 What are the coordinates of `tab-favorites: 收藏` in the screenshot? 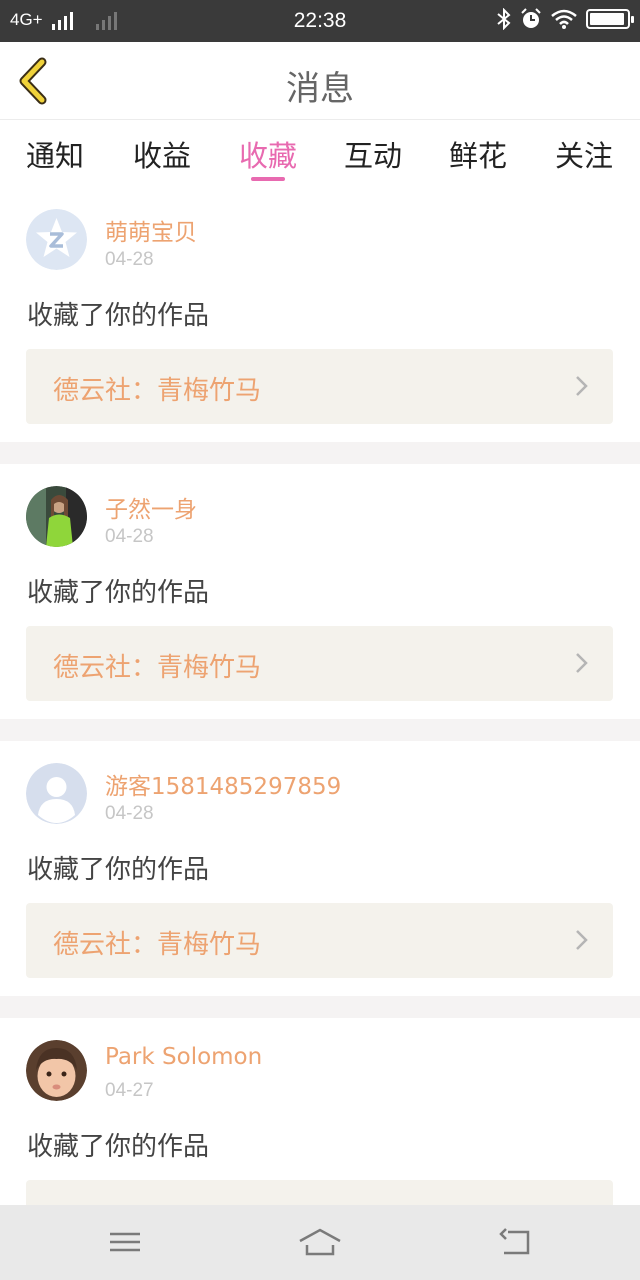 It's located at (268, 154).